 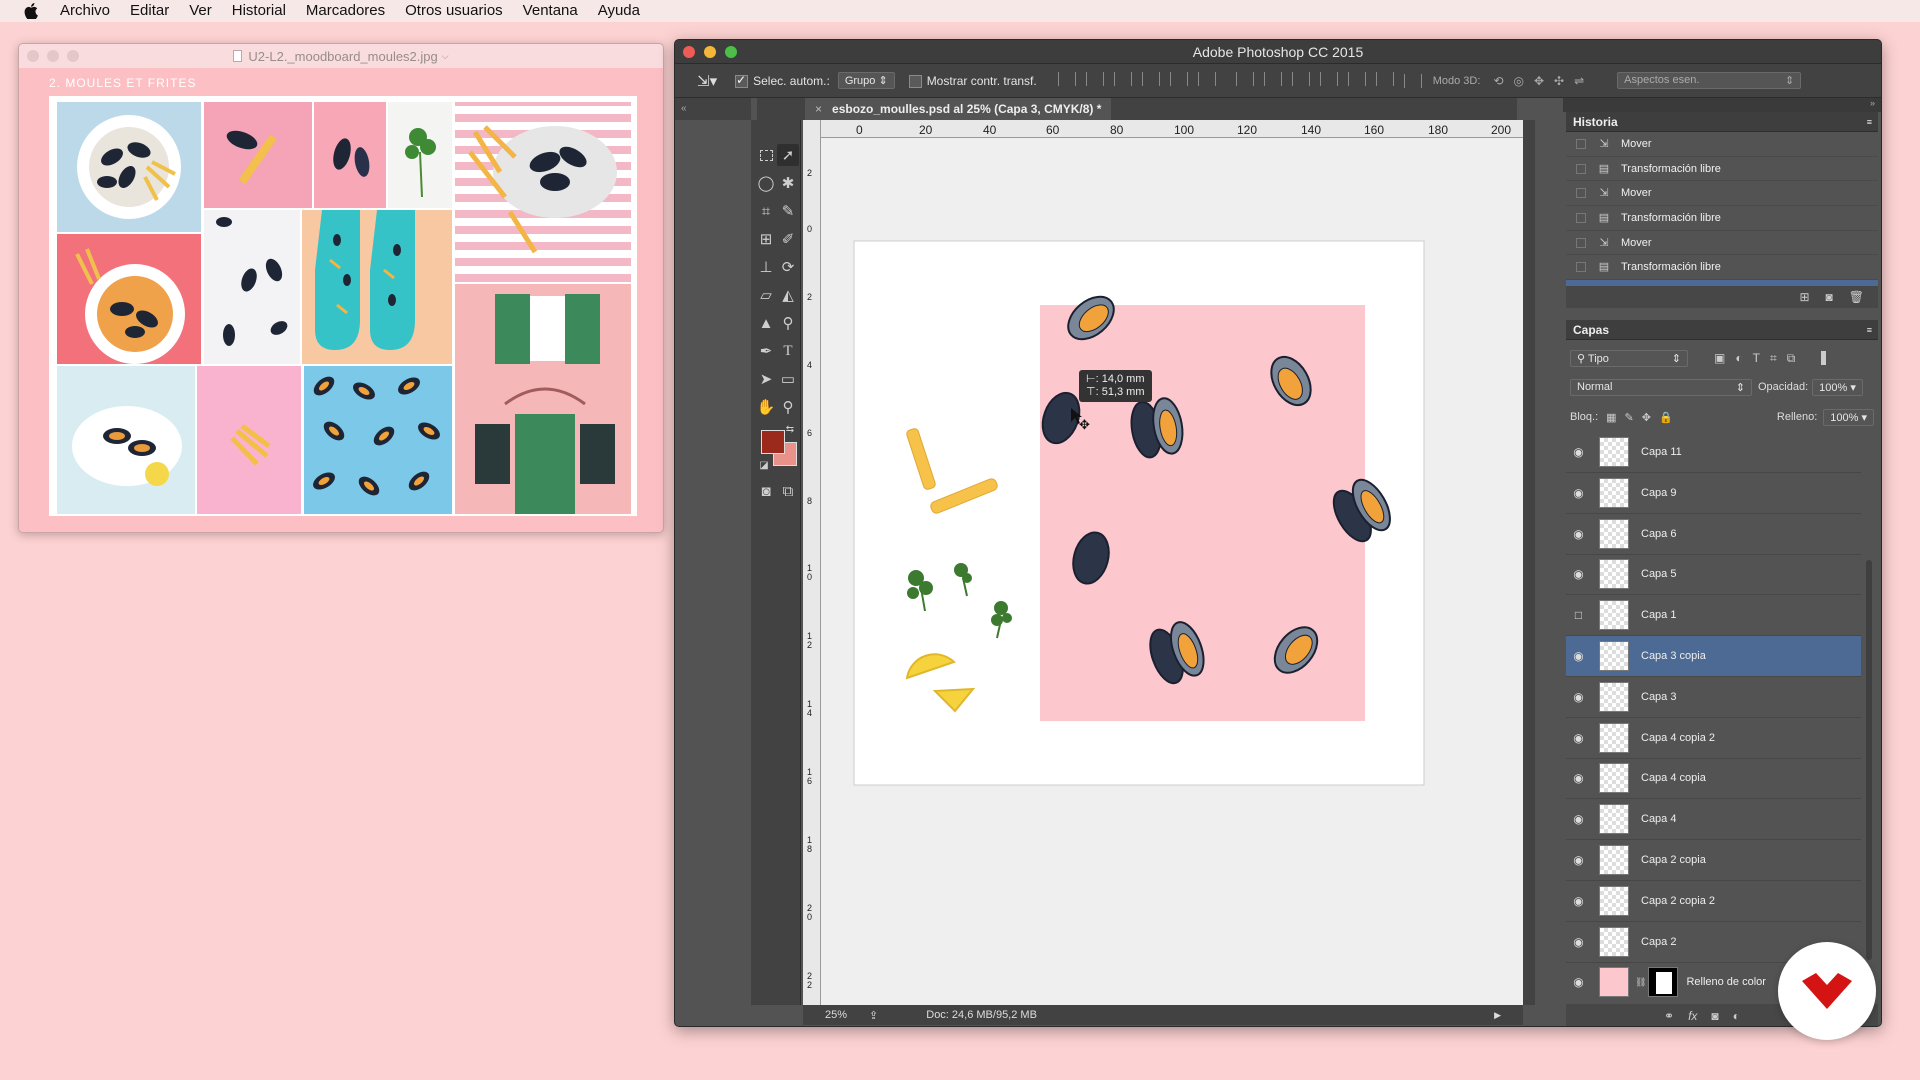 What do you see at coordinates (1736, 1016) in the screenshot?
I see `adjustment-layer-icon: ◐` at bounding box center [1736, 1016].